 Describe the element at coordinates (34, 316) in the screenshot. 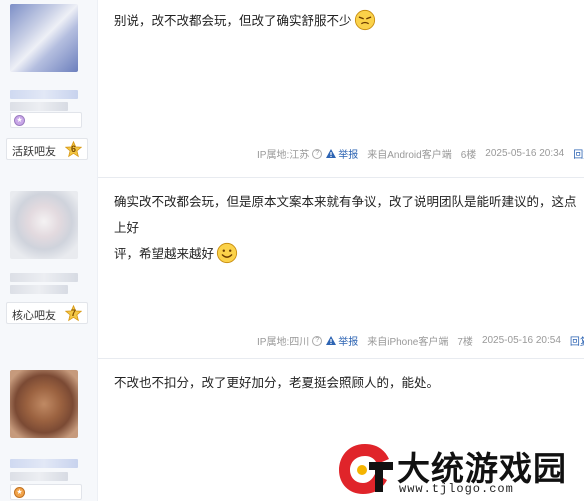

I see `level-name: 核心吧友` at that location.